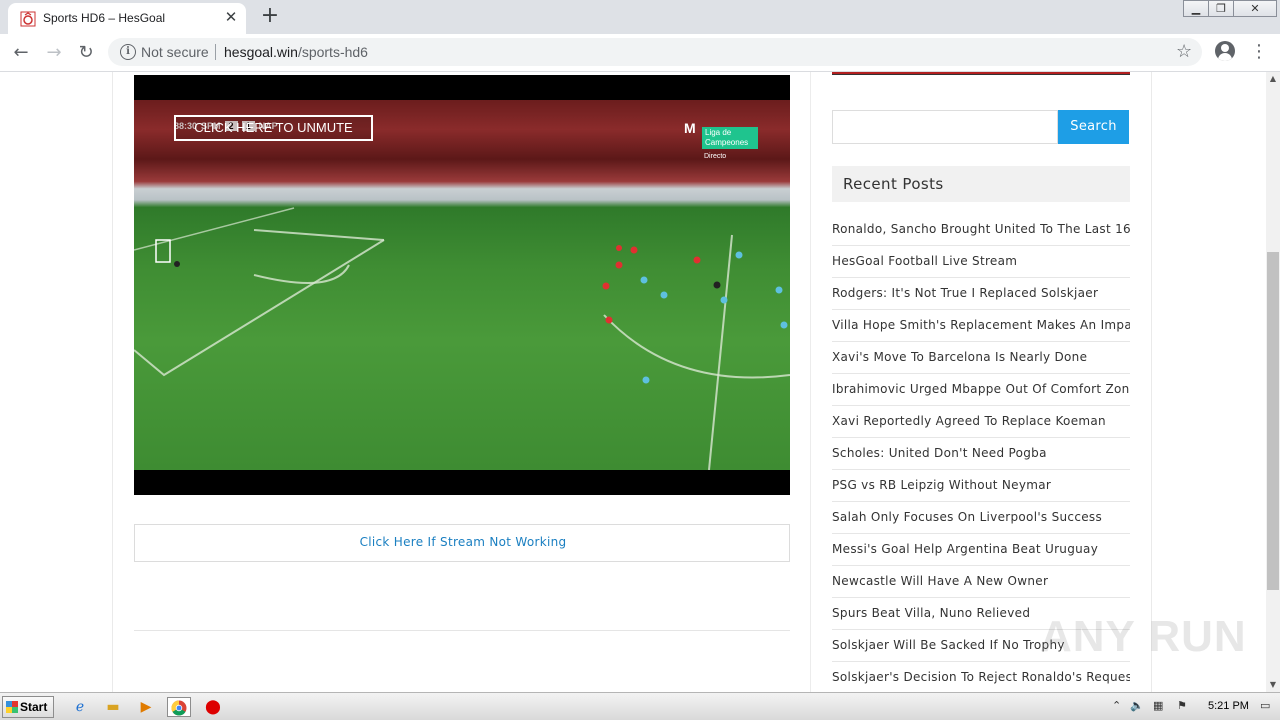 The width and height of the screenshot is (1280, 722). I want to click on windows-logo-icon, so click(12, 707).